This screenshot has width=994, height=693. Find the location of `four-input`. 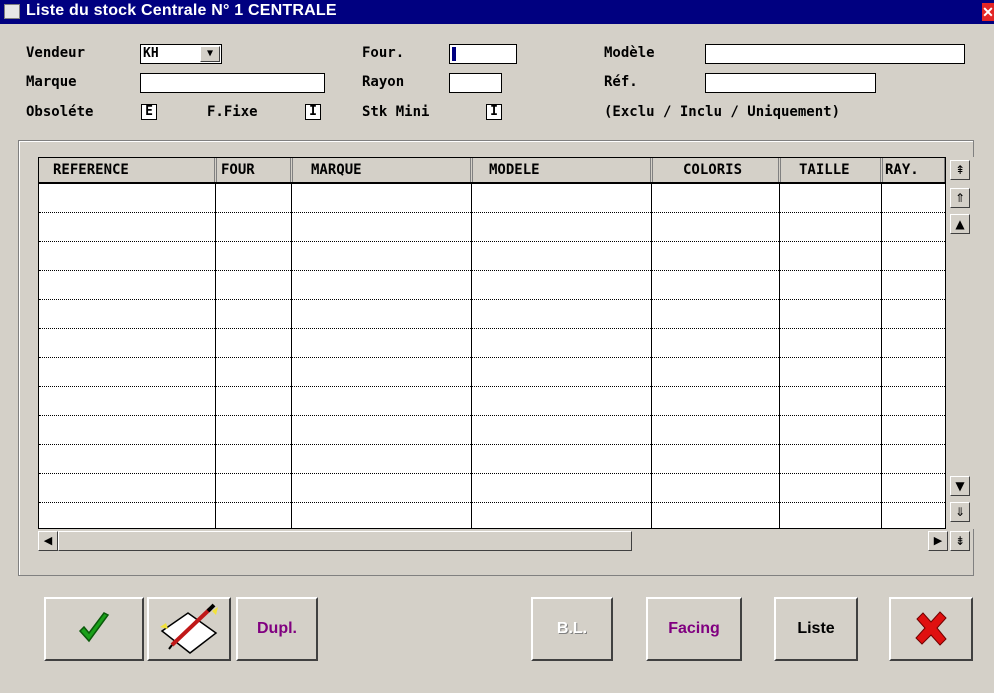

four-input is located at coordinates (483, 54).